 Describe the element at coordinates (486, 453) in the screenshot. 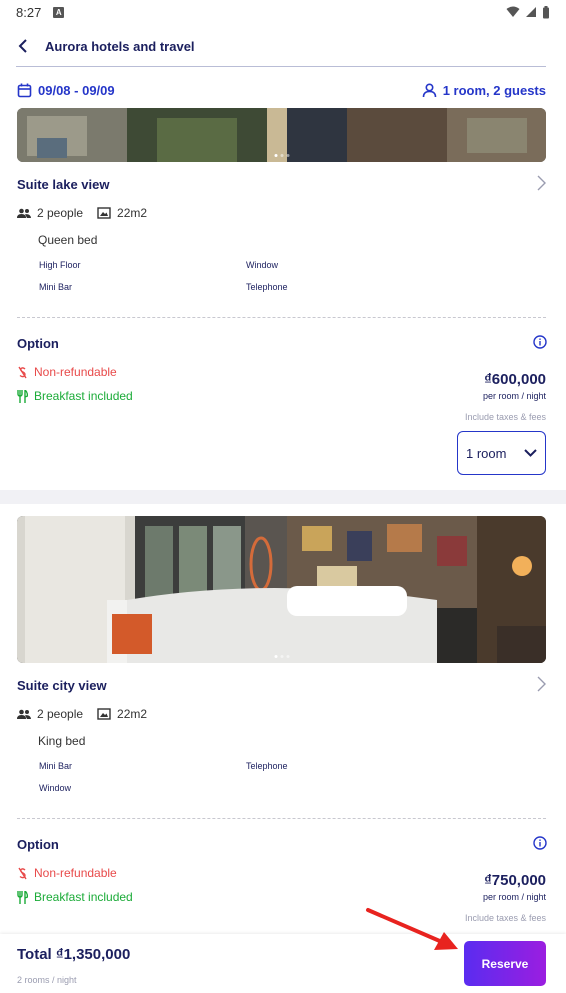

I see `room-quantity-value: 1 room` at that location.